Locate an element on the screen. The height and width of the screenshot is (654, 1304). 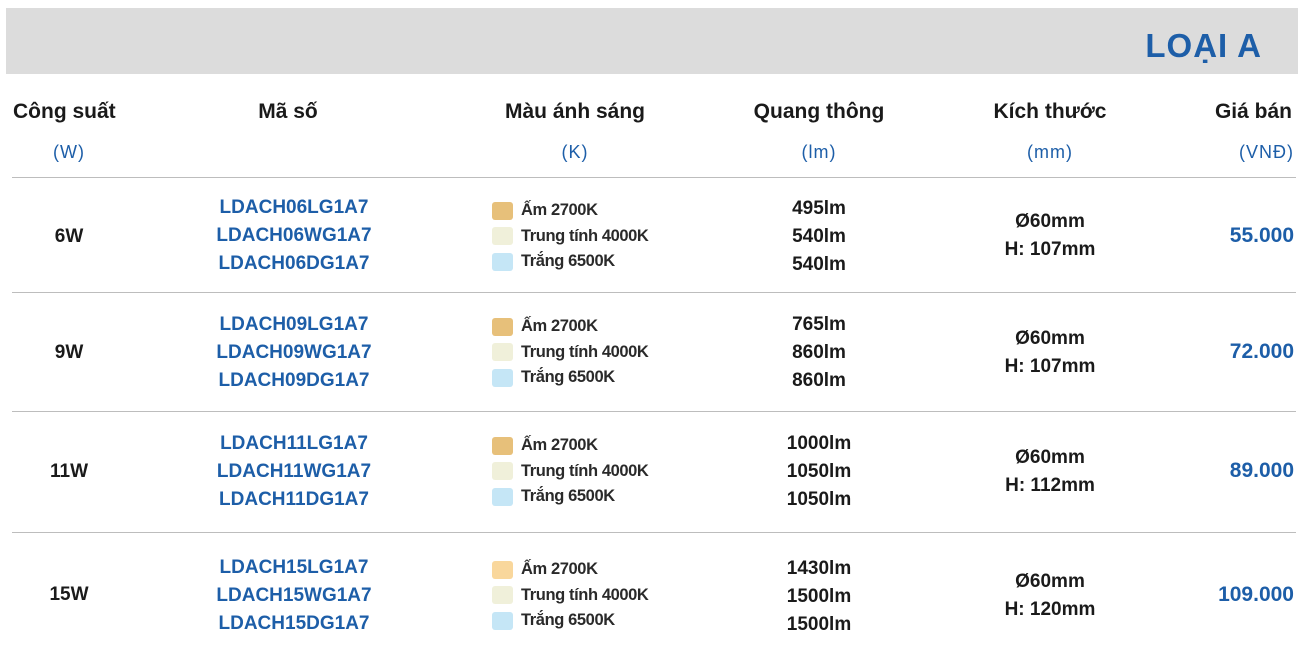
header-dimensions-unit: (mm) is located at coordinates (1050, 152).